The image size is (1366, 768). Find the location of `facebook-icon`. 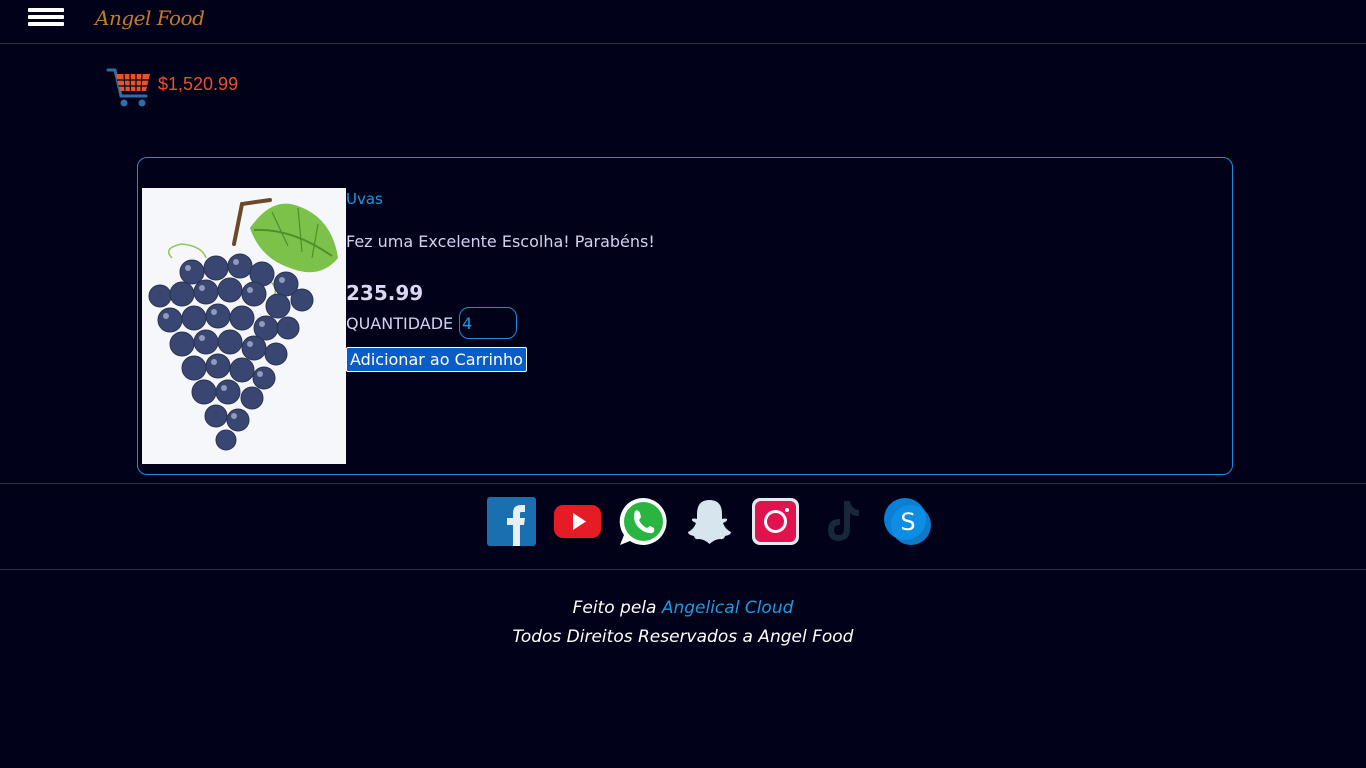

facebook-icon is located at coordinates (511, 521).